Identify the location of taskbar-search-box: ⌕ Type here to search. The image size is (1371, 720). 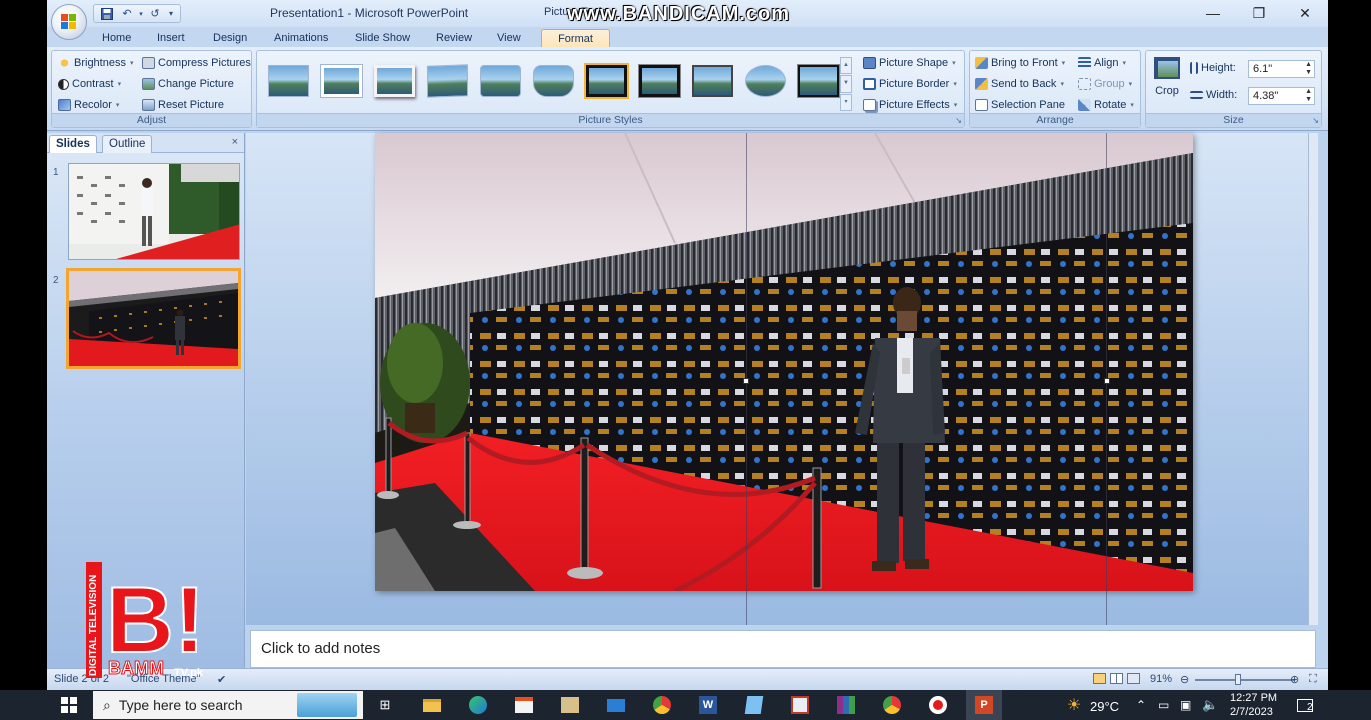
(228, 705).